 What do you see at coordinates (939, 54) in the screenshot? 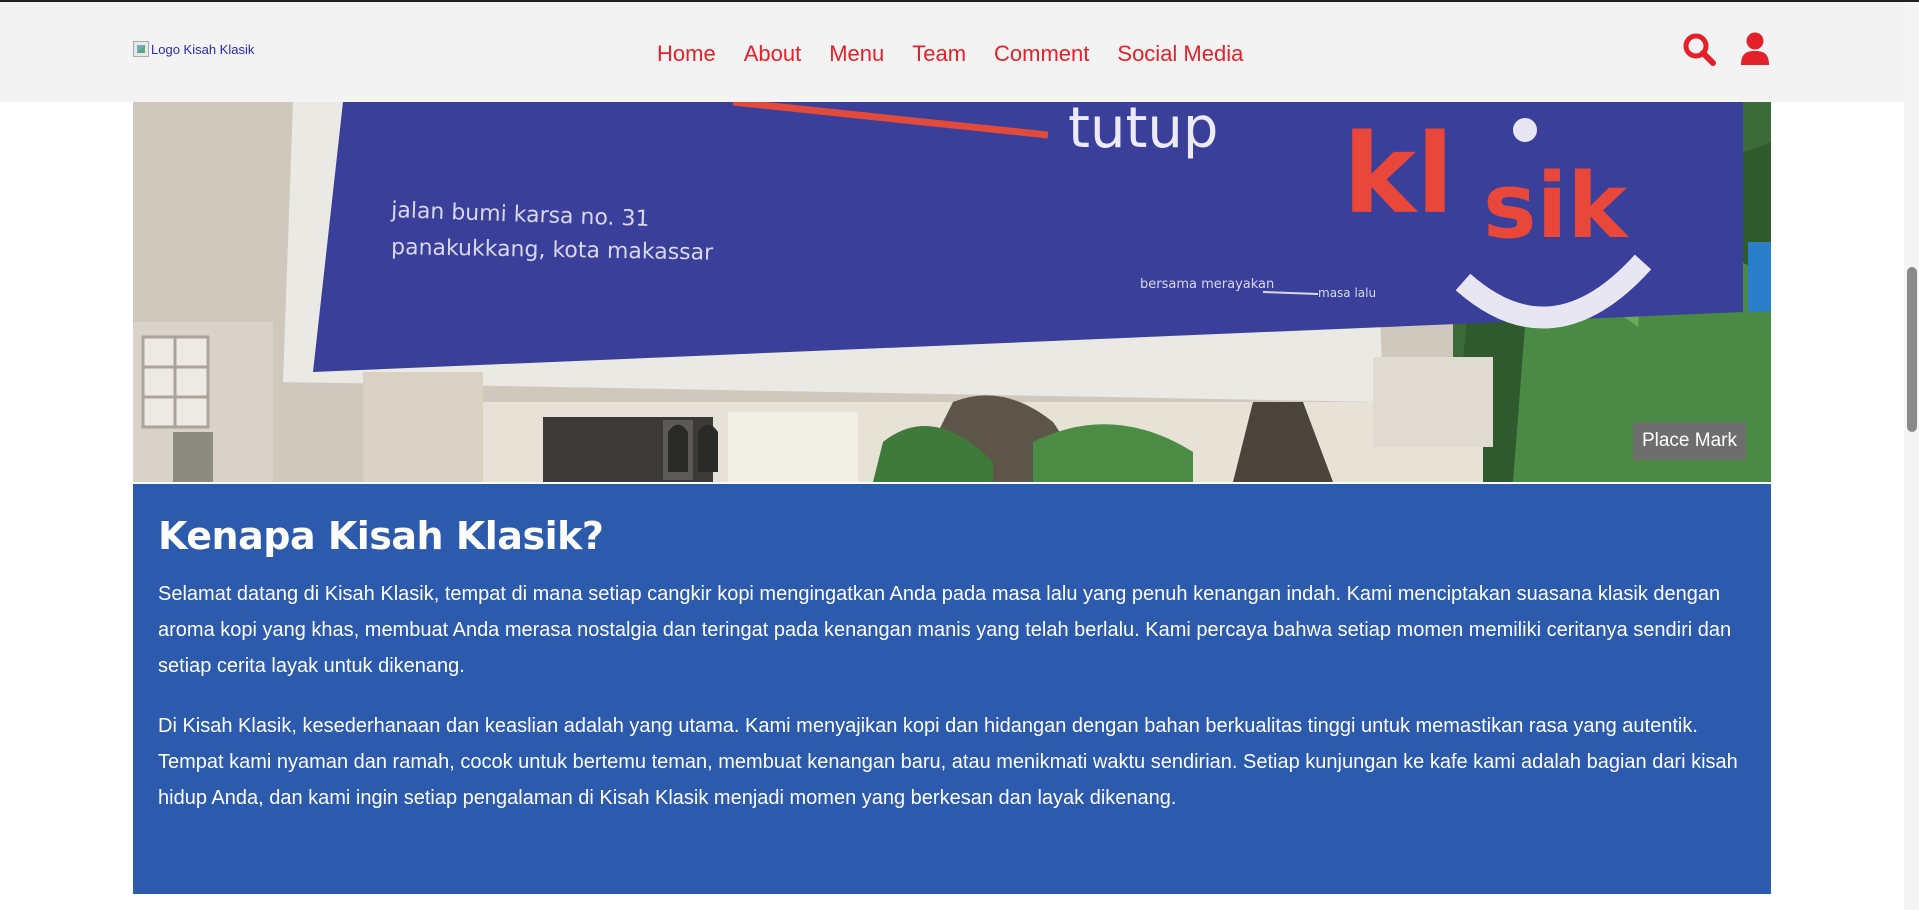
I see `nav-team: Team` at bounding box center [939, 54].